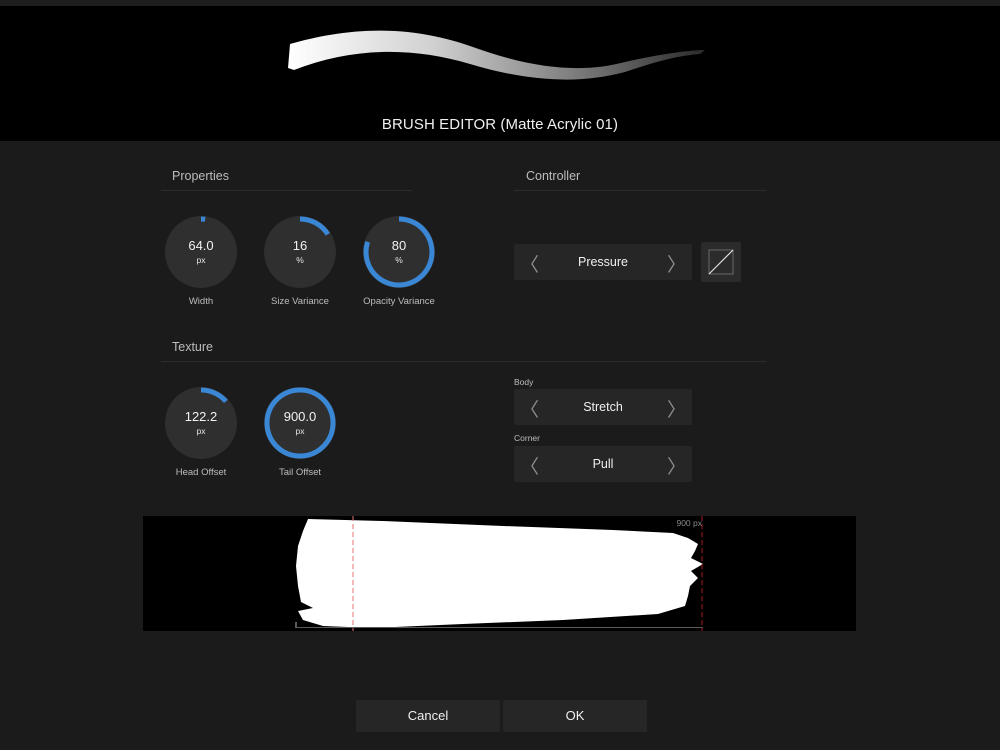 The height and width of the screenshot is (750, 1000). What do you see at coordinates (500, 124) in the screenshot?
I see `window-title: BRUSH EDITOR (Matte Acrylic 01)` at bounding box center [500, 124].